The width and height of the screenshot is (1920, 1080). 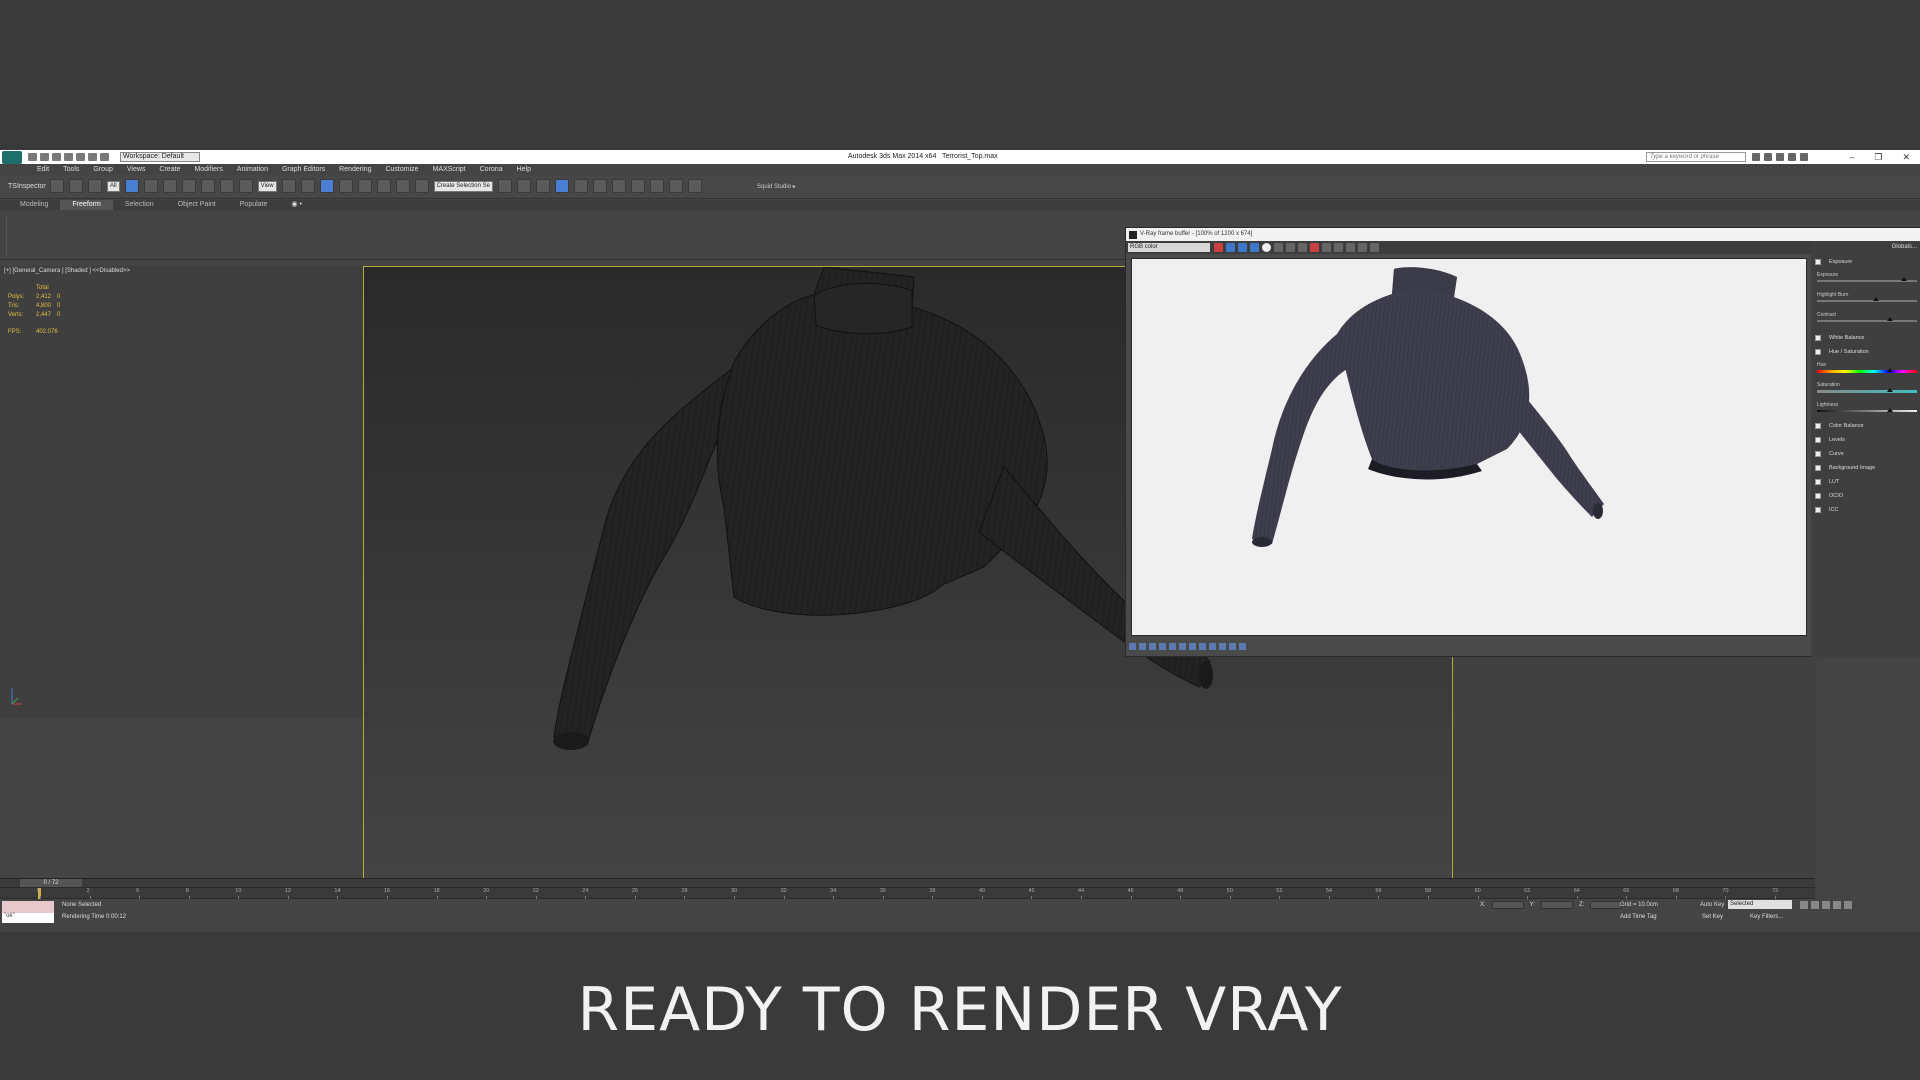 I want to click on background-image-checkbox, so click(x=1818, y=468).